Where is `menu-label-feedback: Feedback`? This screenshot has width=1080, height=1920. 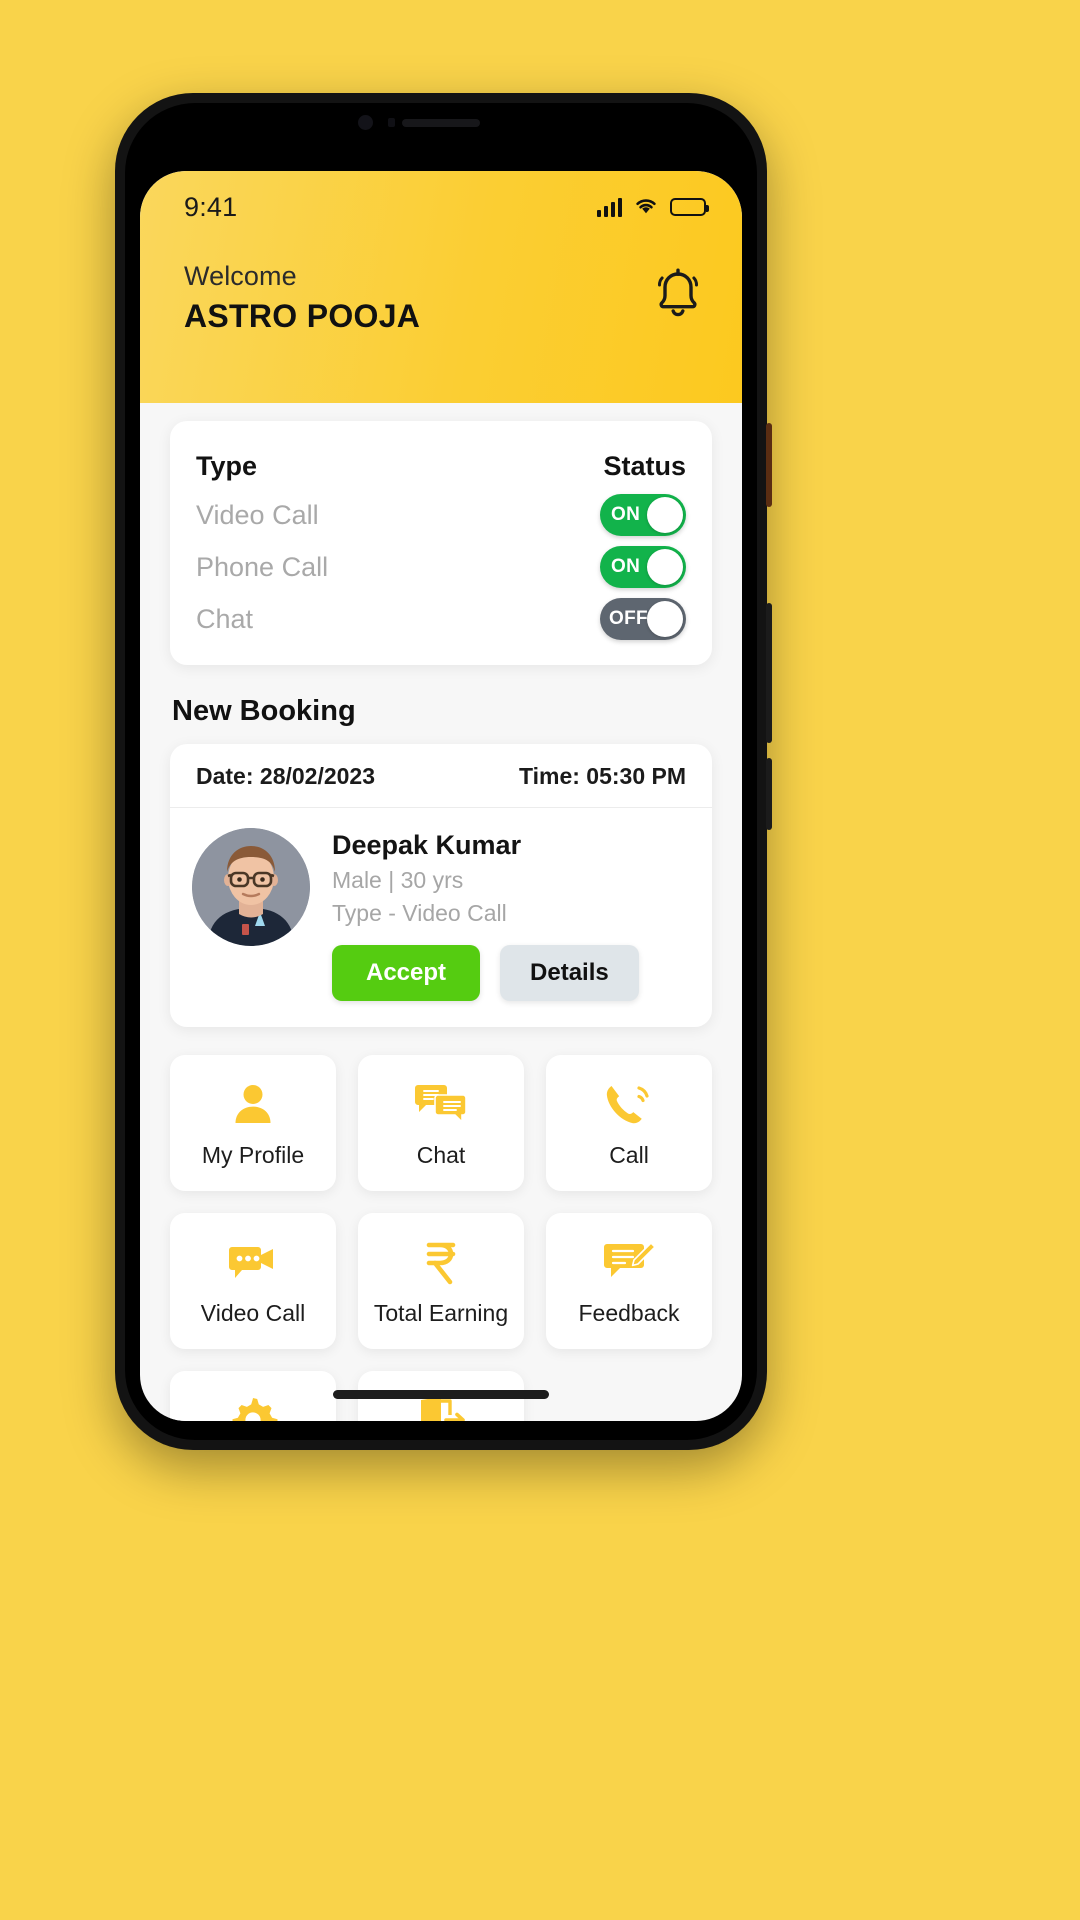
menu-label-feedback: Feedback is located at coordinates (629, 1312).